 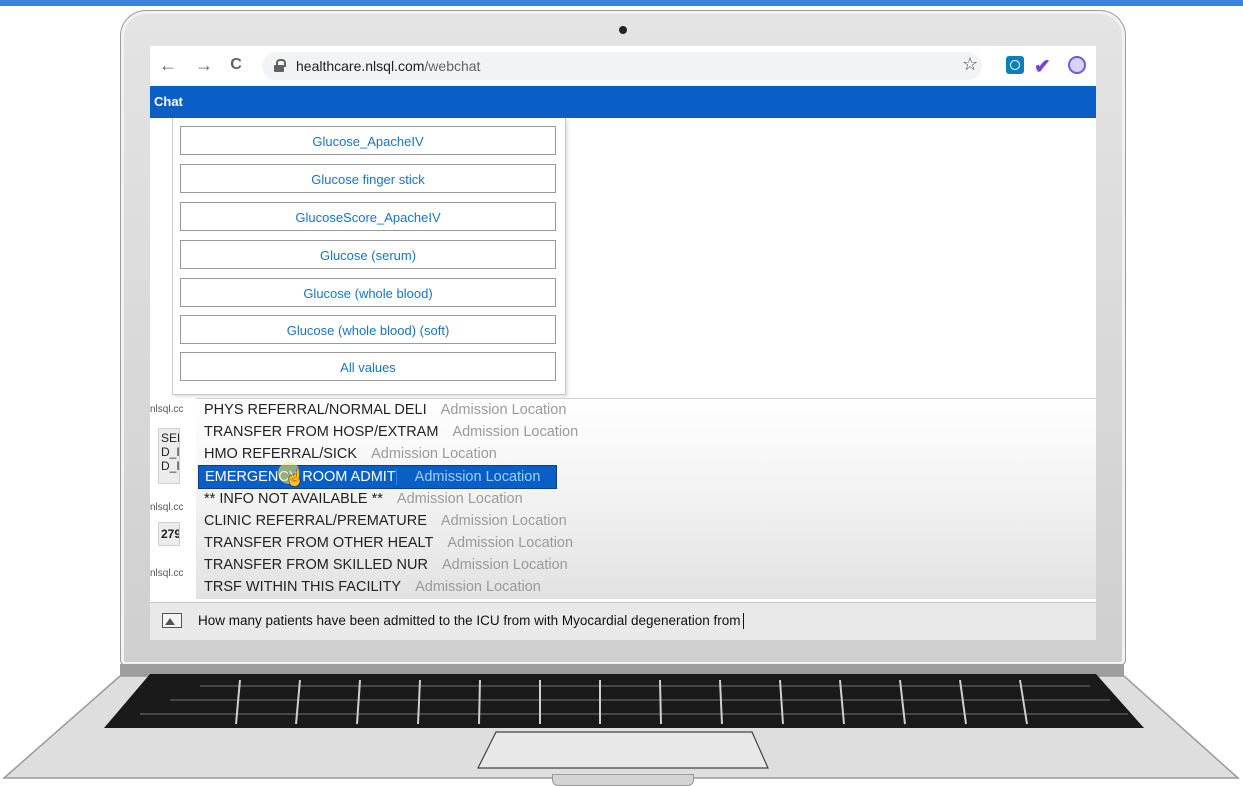 What do you see at coordinates (623, 780) in the screenshot?
I see `laptop-front-notch` at bounding box center [623, 780].